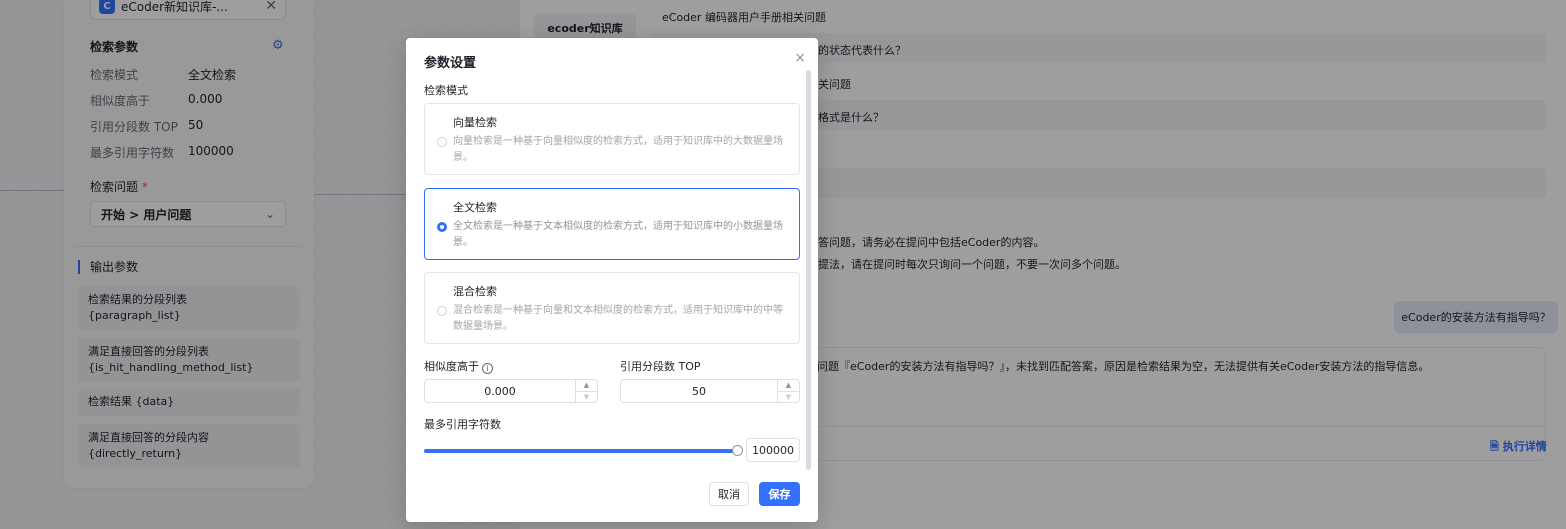 The width and height of the screenshot is (1566, 529). Describe the element at coordinates (475, 291) in the screenshot. I see `option-title: 混合检索` at that location.